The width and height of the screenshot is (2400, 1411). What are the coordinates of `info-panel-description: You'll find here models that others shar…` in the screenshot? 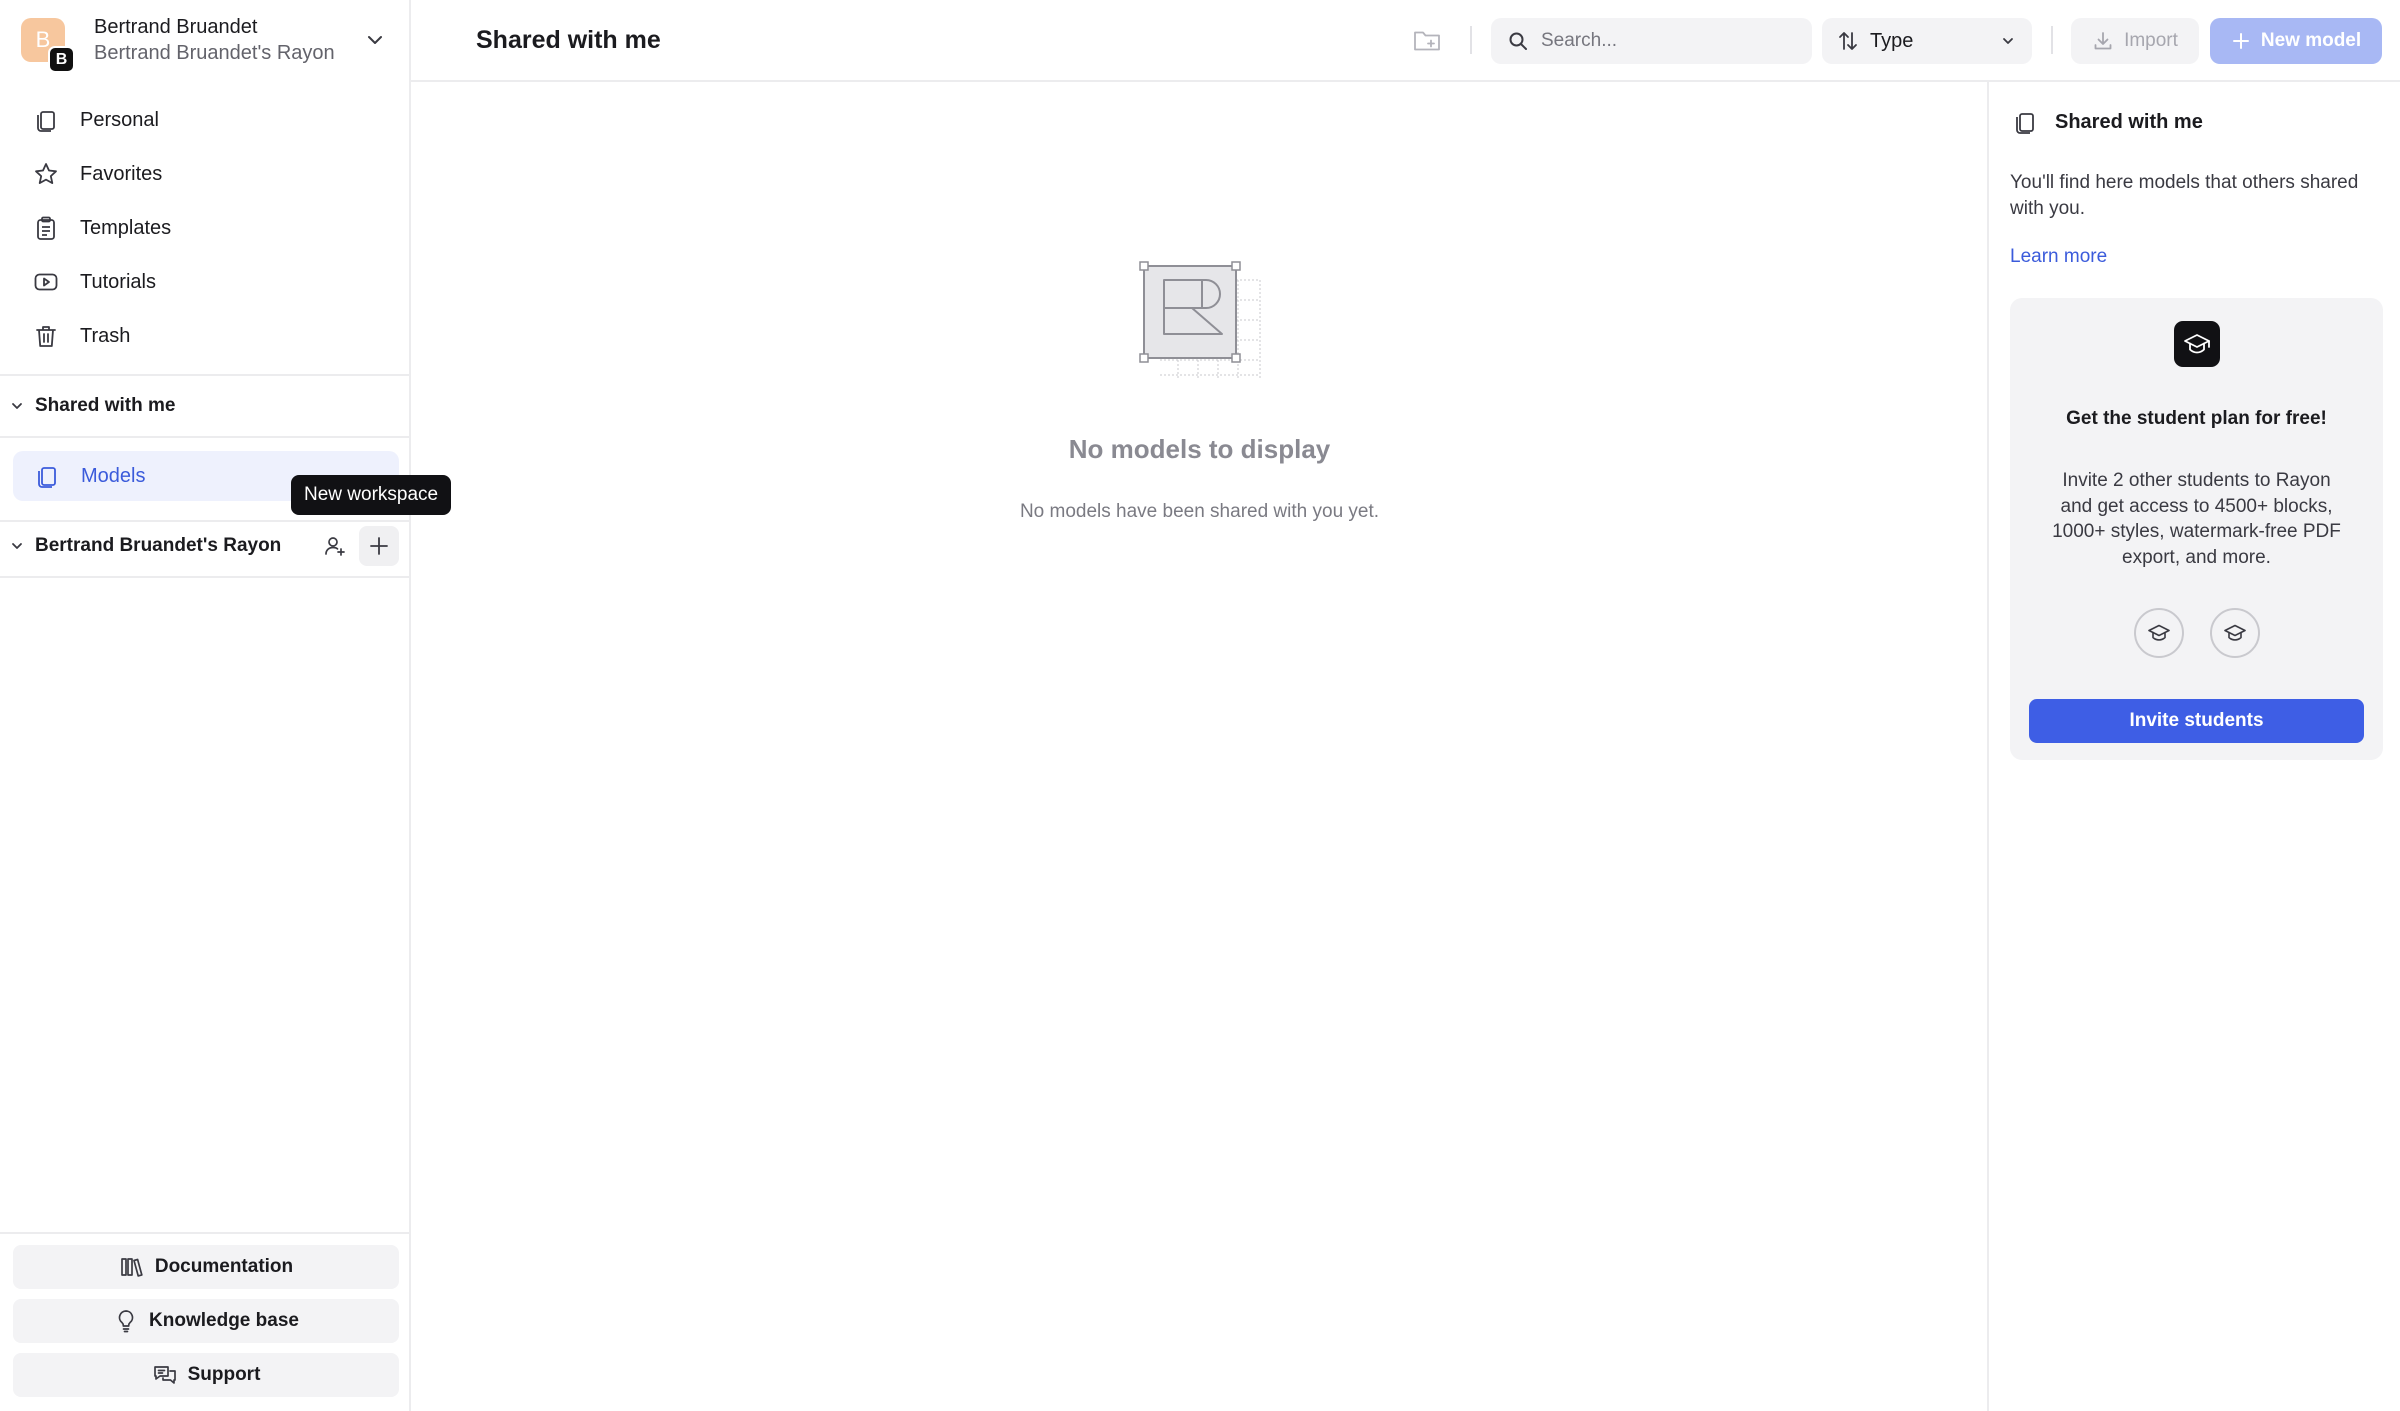 It's located at (2184, 195).